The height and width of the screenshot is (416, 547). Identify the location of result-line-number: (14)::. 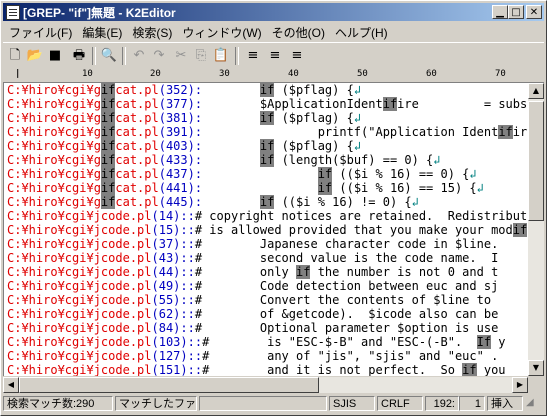
(173, 216).